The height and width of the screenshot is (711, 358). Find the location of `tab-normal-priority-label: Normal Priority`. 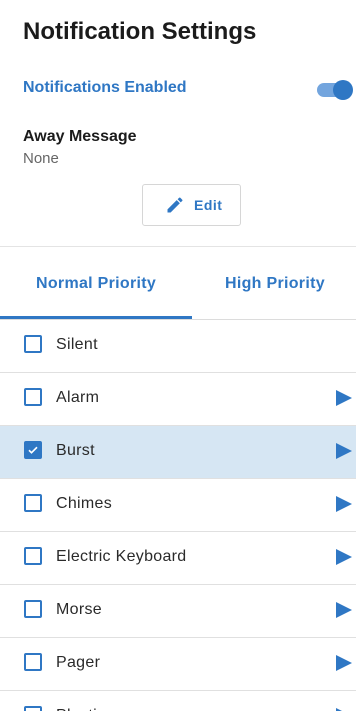

tab-normal-priority-label: Normal Priority is located at coordinates (96, 283).